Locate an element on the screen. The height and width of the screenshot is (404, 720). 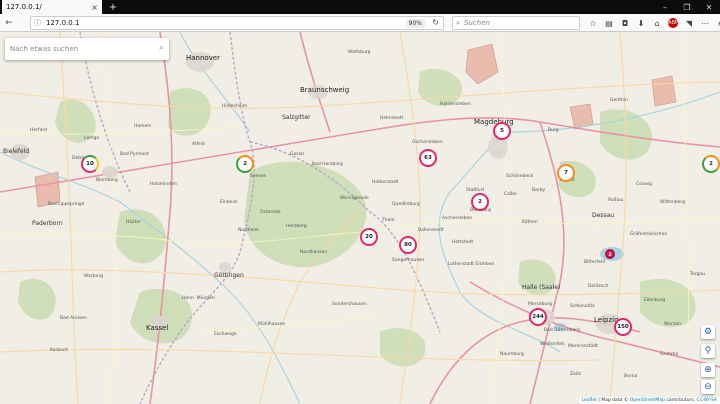
pocket-icon: ◘ is located at coordinates (625, 23).